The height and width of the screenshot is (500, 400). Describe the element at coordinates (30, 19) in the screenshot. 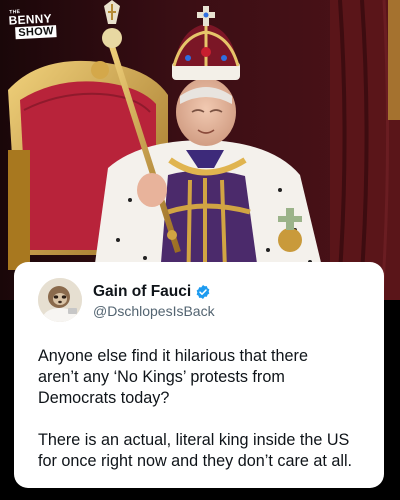

I see `logo-benny: BENNY` at that location.